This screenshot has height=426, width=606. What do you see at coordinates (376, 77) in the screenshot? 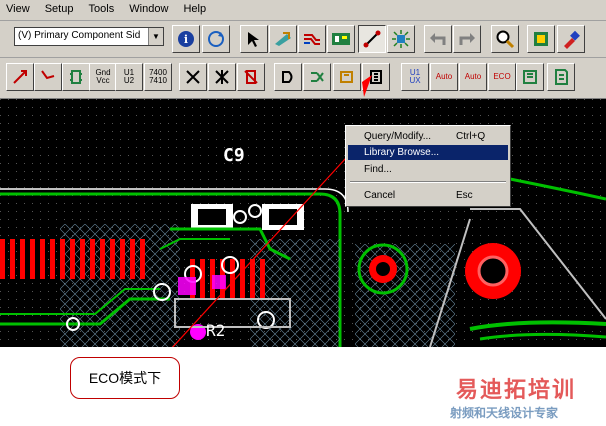
I see `change-part-icon` at bounding box center [376, 77].